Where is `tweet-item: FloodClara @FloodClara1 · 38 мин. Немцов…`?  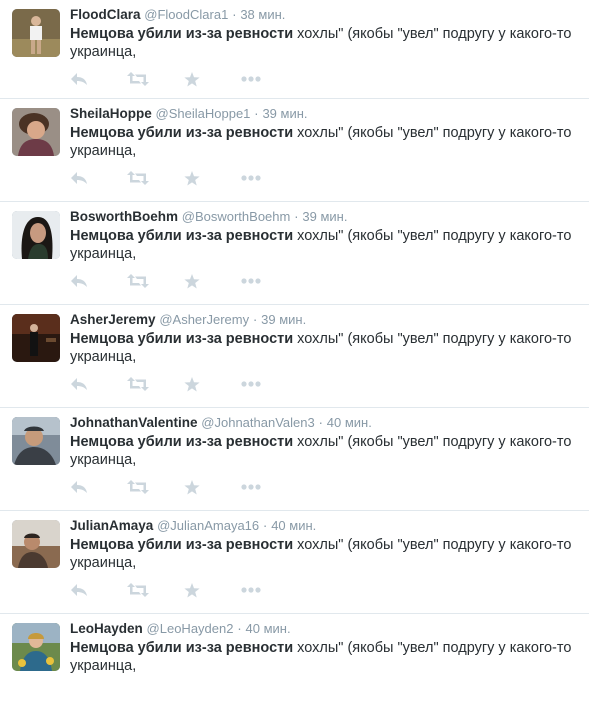 tweet-item: FloodClara @FloodClara1 · 38 мин. Немцов… is located at coordinates (294, 49).